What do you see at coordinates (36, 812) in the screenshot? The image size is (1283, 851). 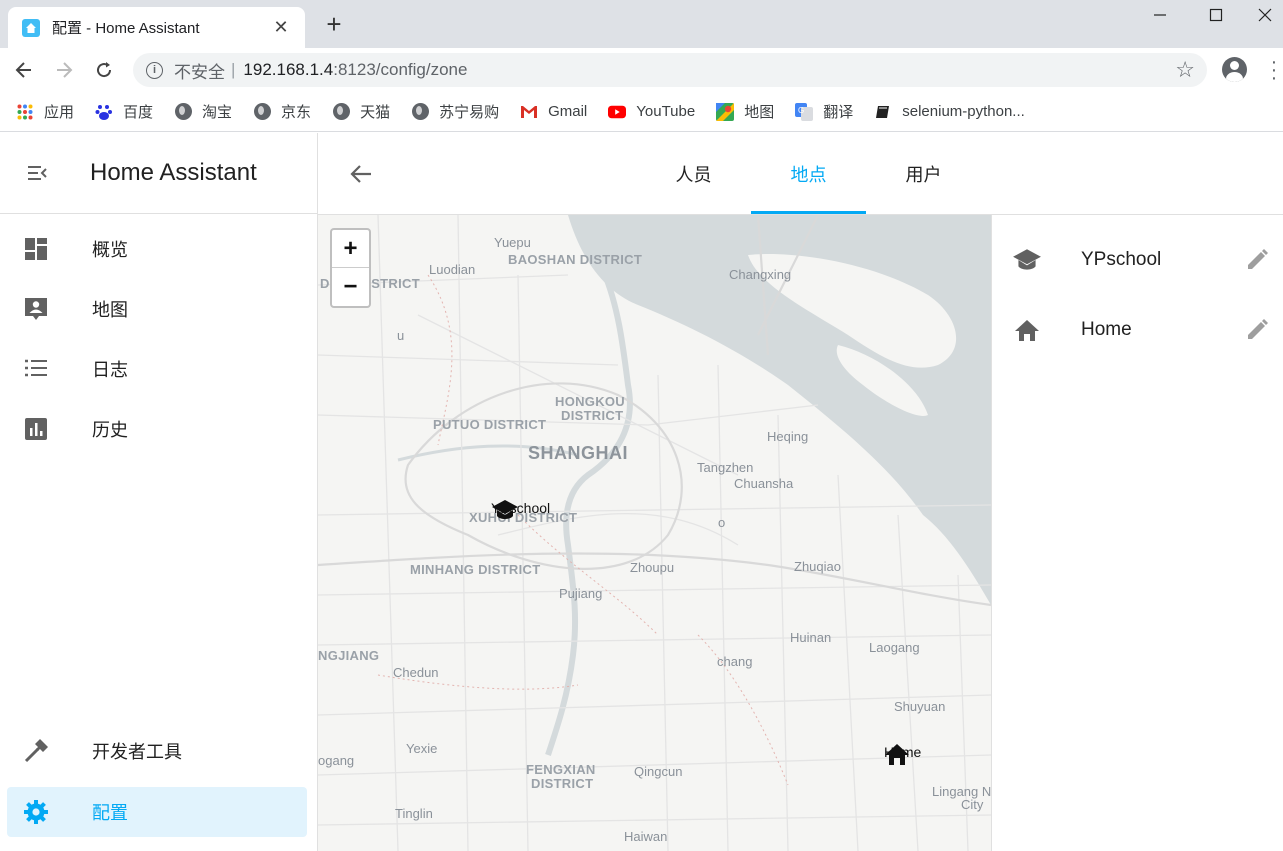 I see `cog-icon` at bounding box center [36, 812].